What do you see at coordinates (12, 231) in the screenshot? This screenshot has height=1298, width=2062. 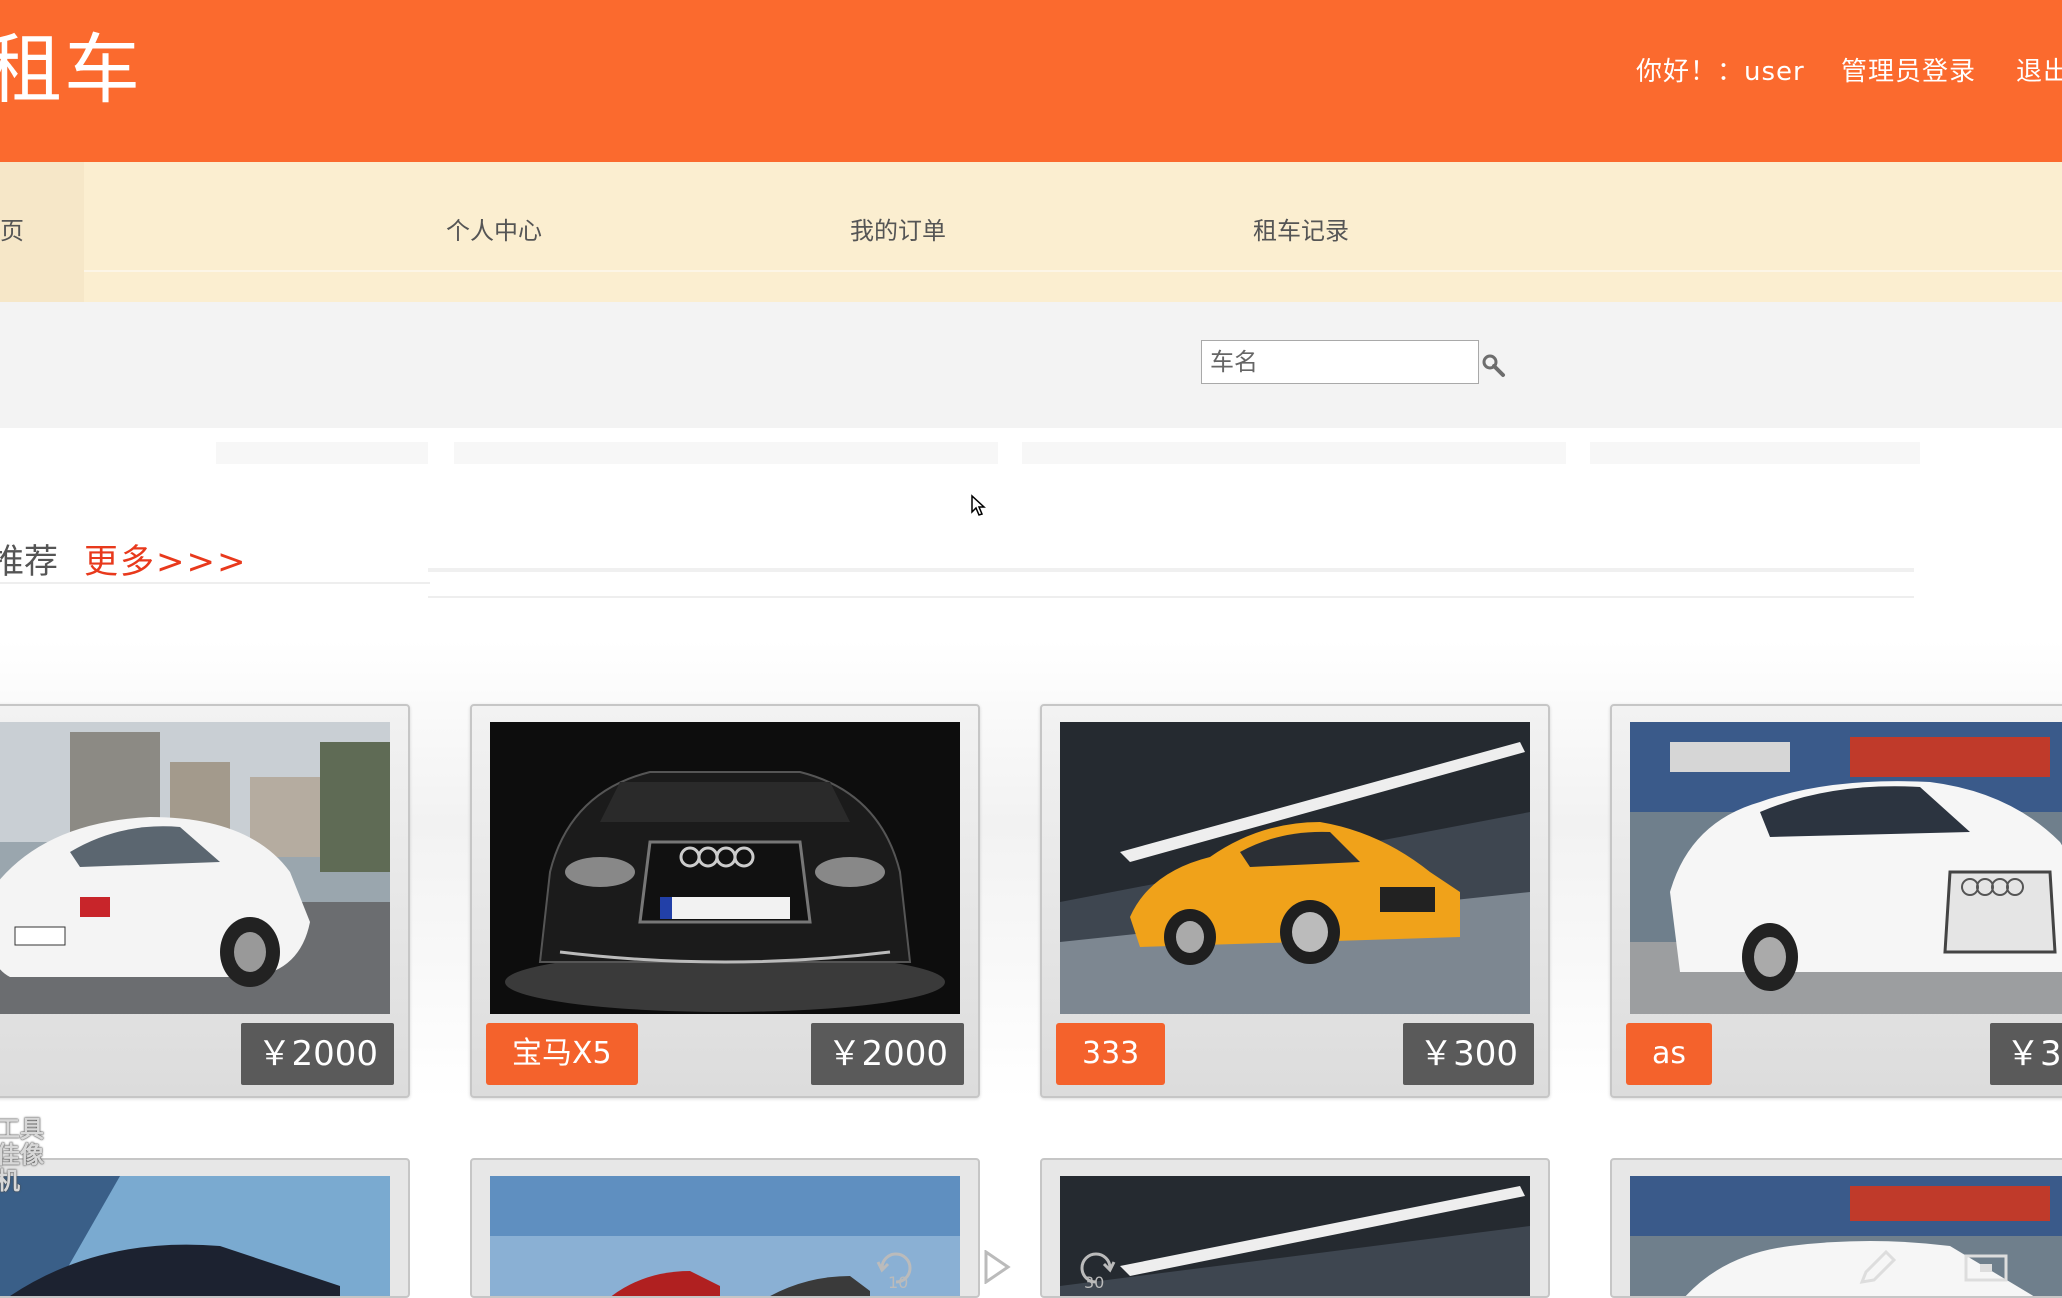 I see `nav-item-home: 首页` at bounding box center [12, 231].